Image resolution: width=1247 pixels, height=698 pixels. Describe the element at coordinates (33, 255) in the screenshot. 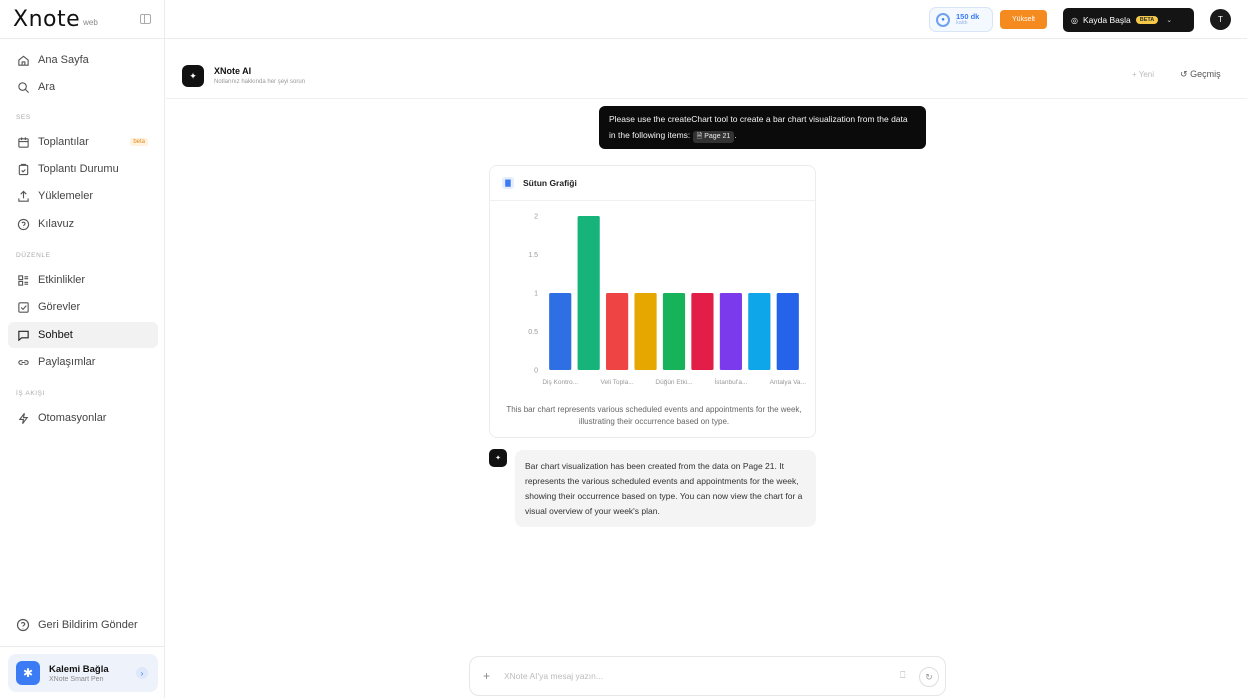

I see `section-label-duzenle: DÜZENLE` at that location.